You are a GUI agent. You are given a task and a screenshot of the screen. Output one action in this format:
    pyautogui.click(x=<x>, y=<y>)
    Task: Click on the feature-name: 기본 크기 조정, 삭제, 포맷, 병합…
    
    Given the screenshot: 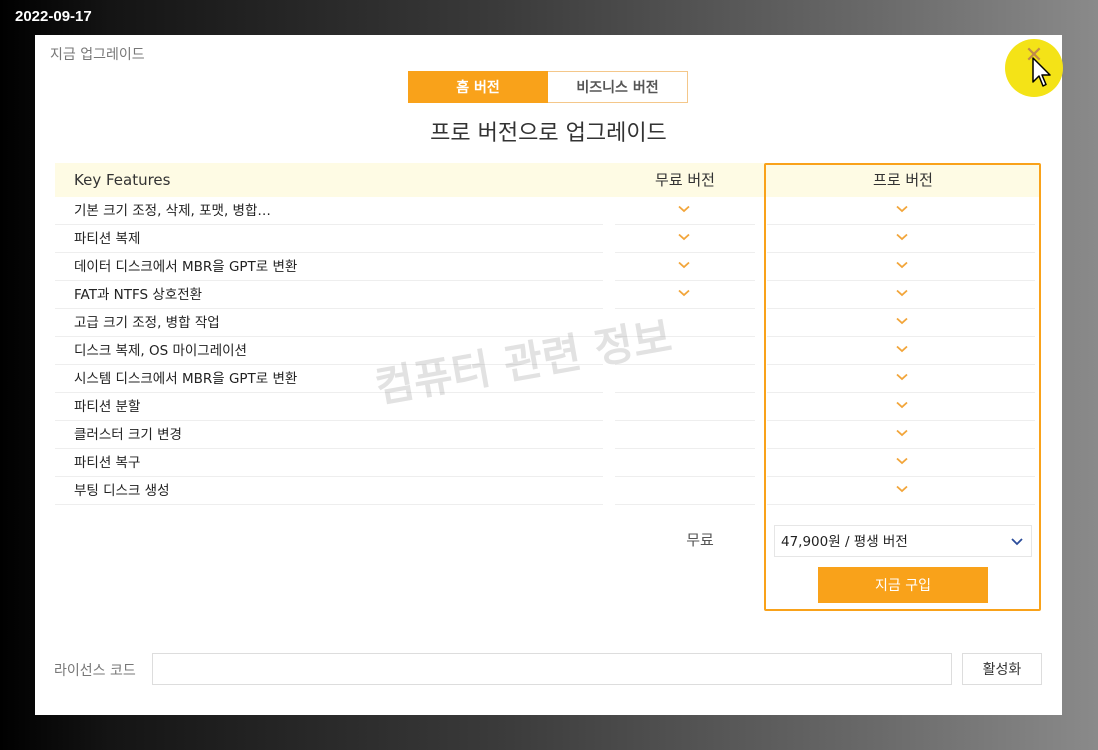 What is the action you would take?
    pyautogui.click(x=172, y=211)
    